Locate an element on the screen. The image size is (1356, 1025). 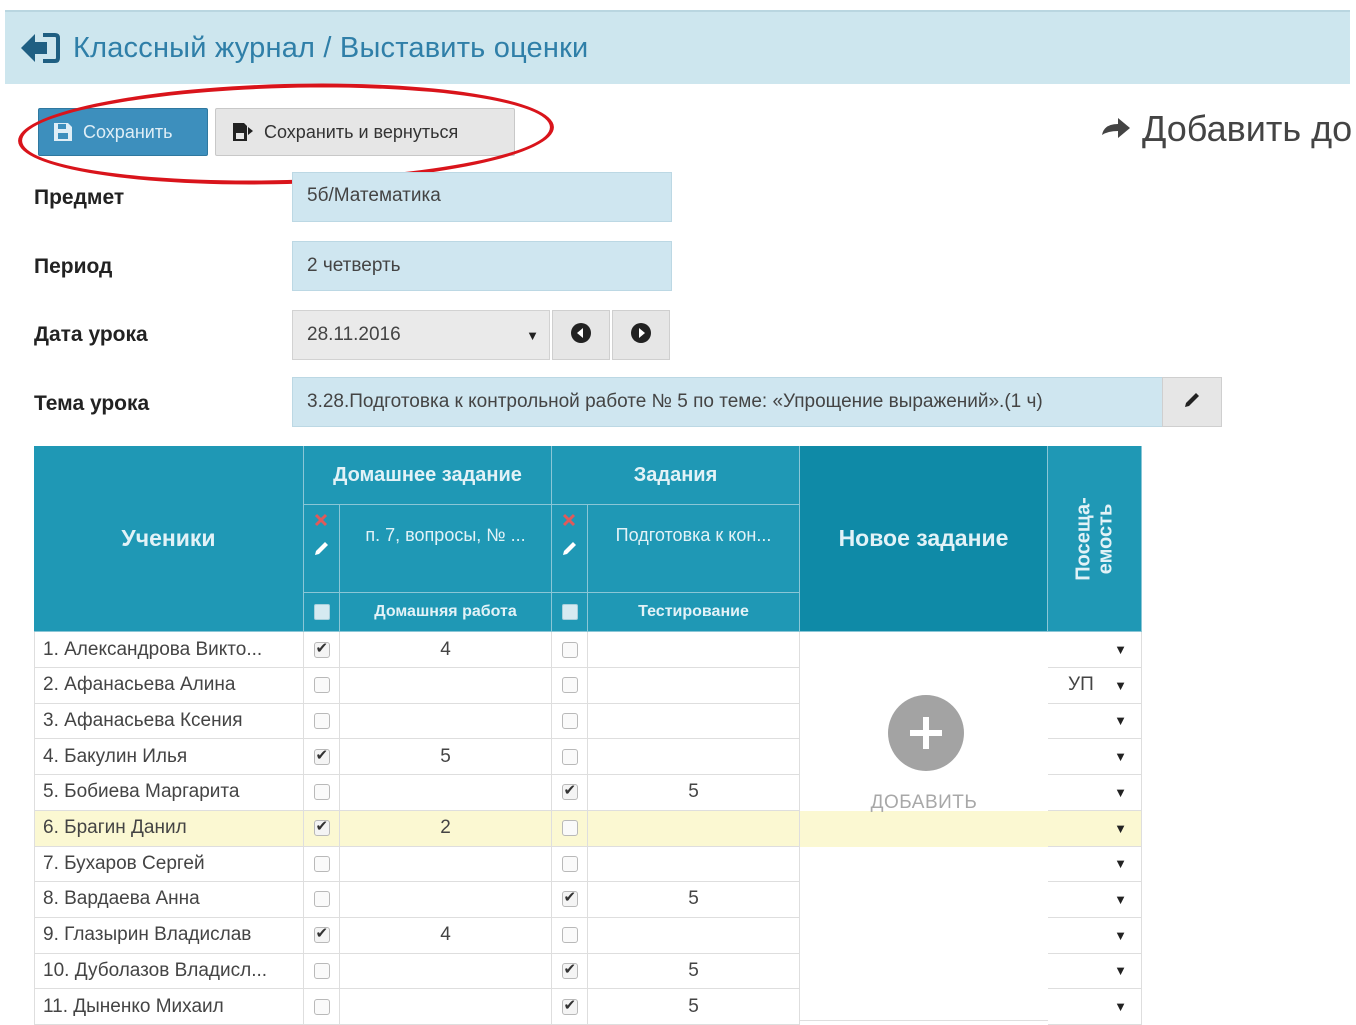
period-field: 2 четверть is located at coordinates (482, 266).